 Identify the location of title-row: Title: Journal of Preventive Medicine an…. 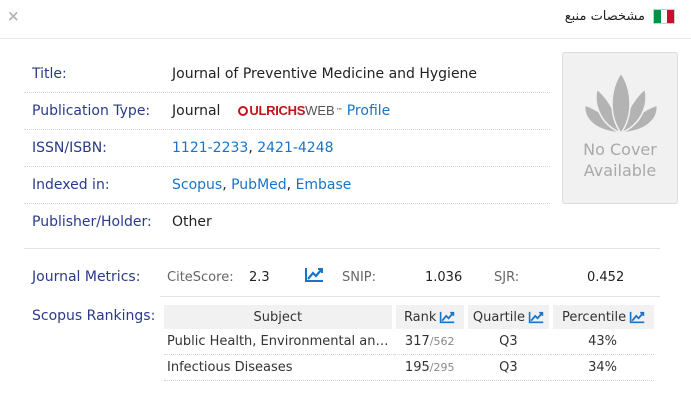
(287, 74).